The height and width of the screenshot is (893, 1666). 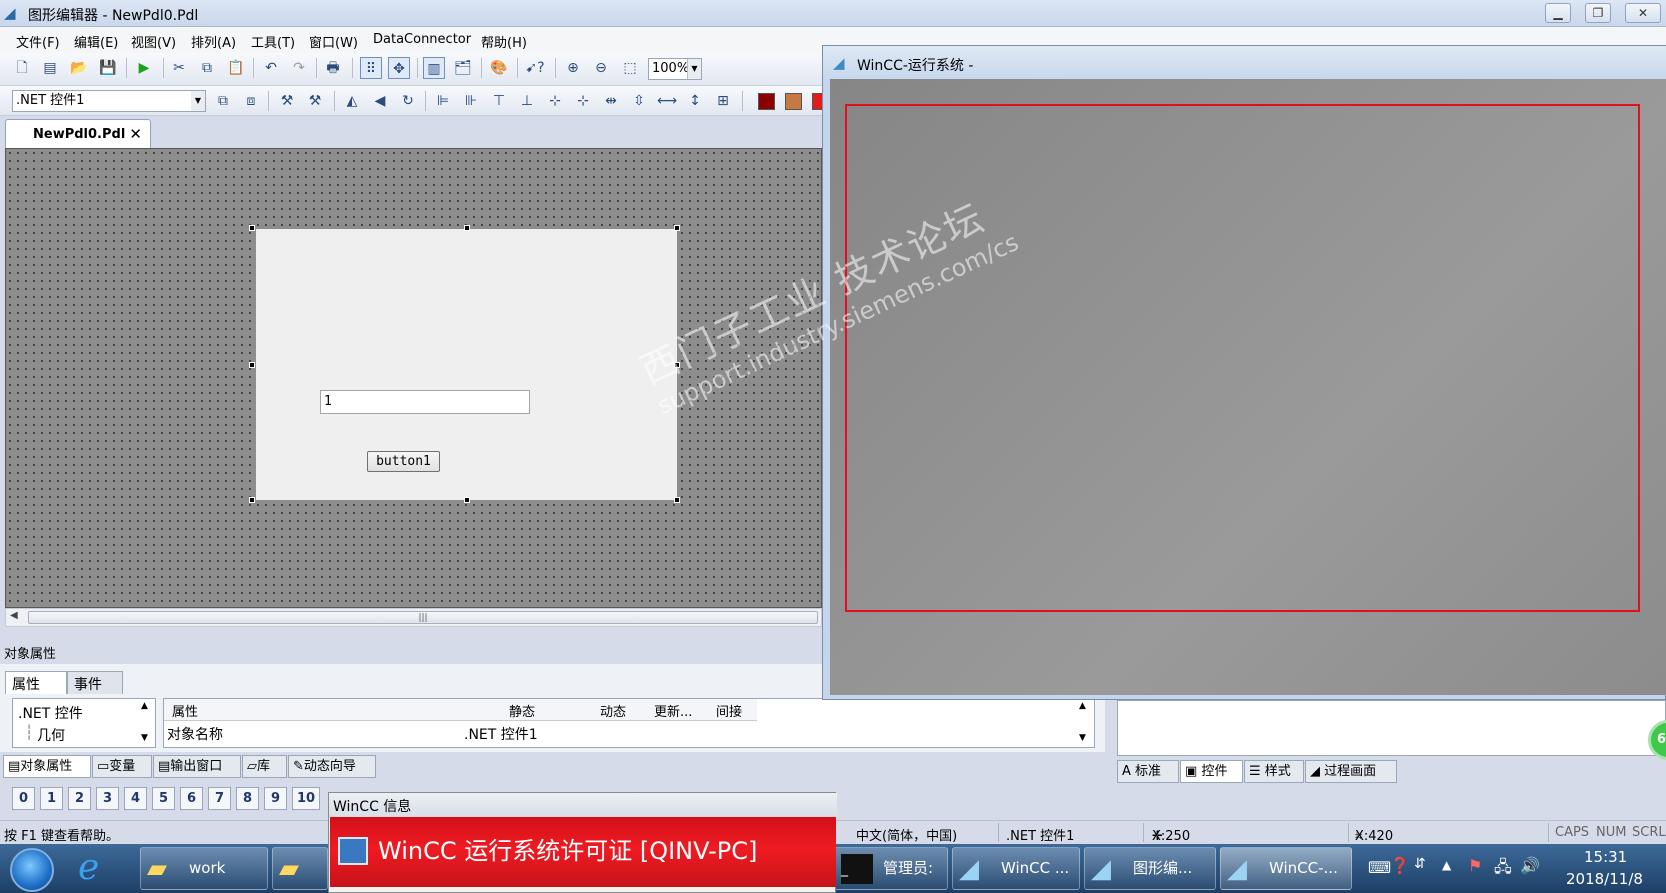 What do you see at coordinates (1604, 879) in the screenshot?
I see `clock-date: 2018/11/8` at bounding box center [1604, 879].